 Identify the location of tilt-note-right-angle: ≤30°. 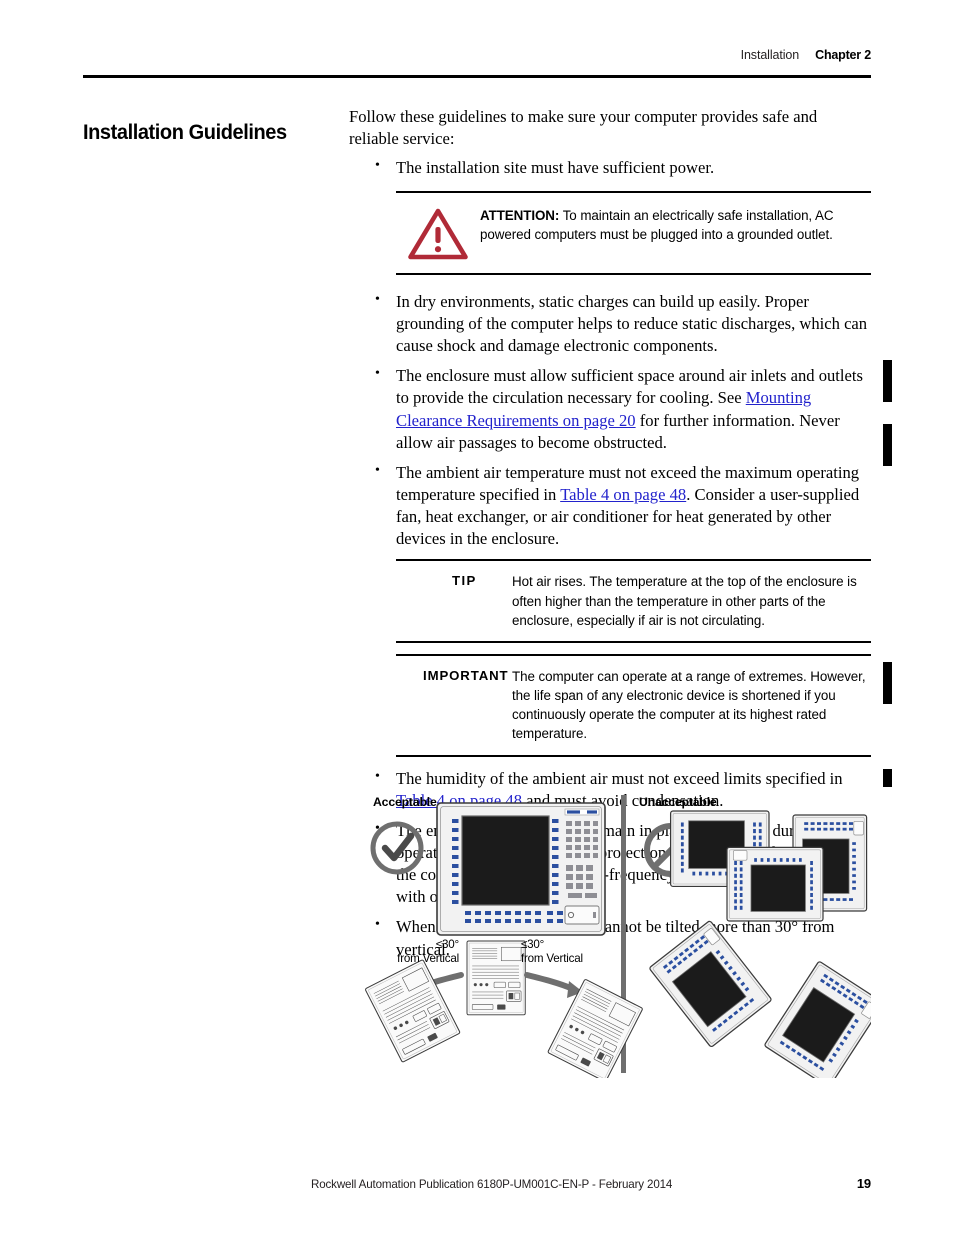
(533, 944).